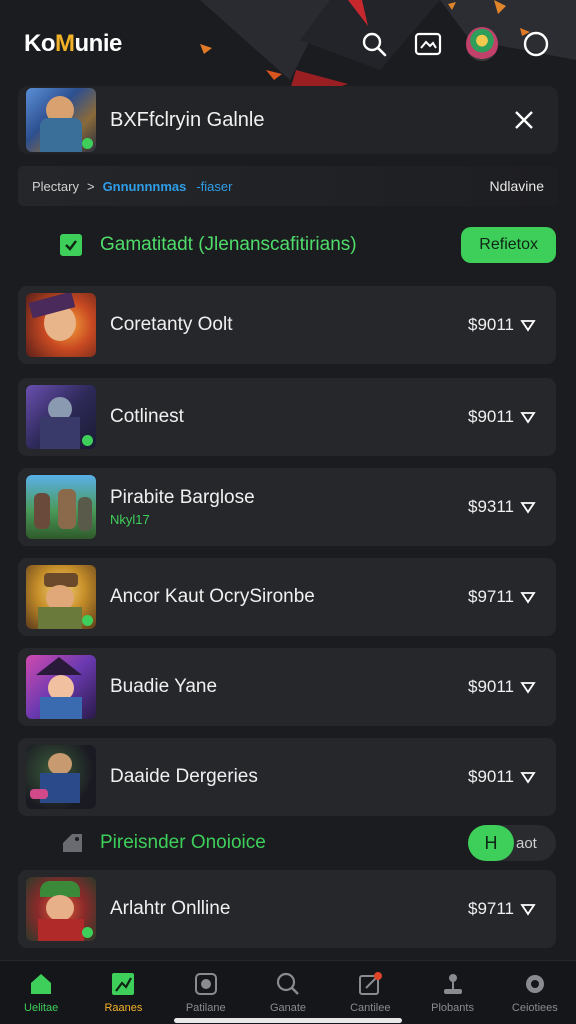  What do you see at coordinates (130, 519) in the screenshot?
I see `game-subtitle: Nkyl17` at bounding box center [130, 519].